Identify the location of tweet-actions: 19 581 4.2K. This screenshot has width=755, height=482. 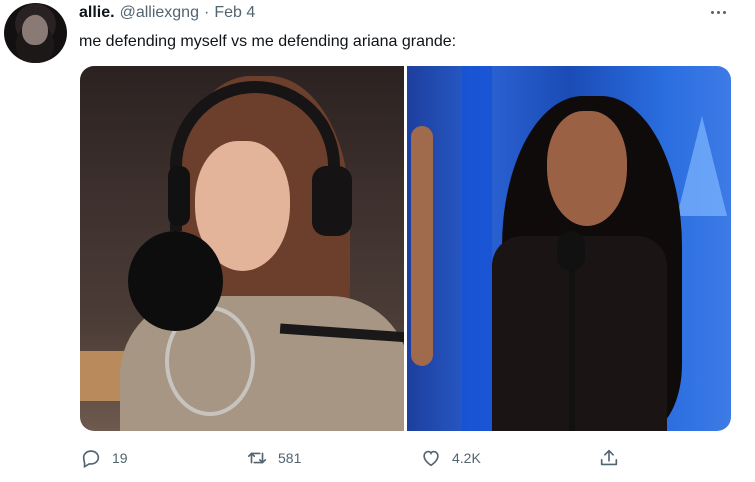
(360, 458).